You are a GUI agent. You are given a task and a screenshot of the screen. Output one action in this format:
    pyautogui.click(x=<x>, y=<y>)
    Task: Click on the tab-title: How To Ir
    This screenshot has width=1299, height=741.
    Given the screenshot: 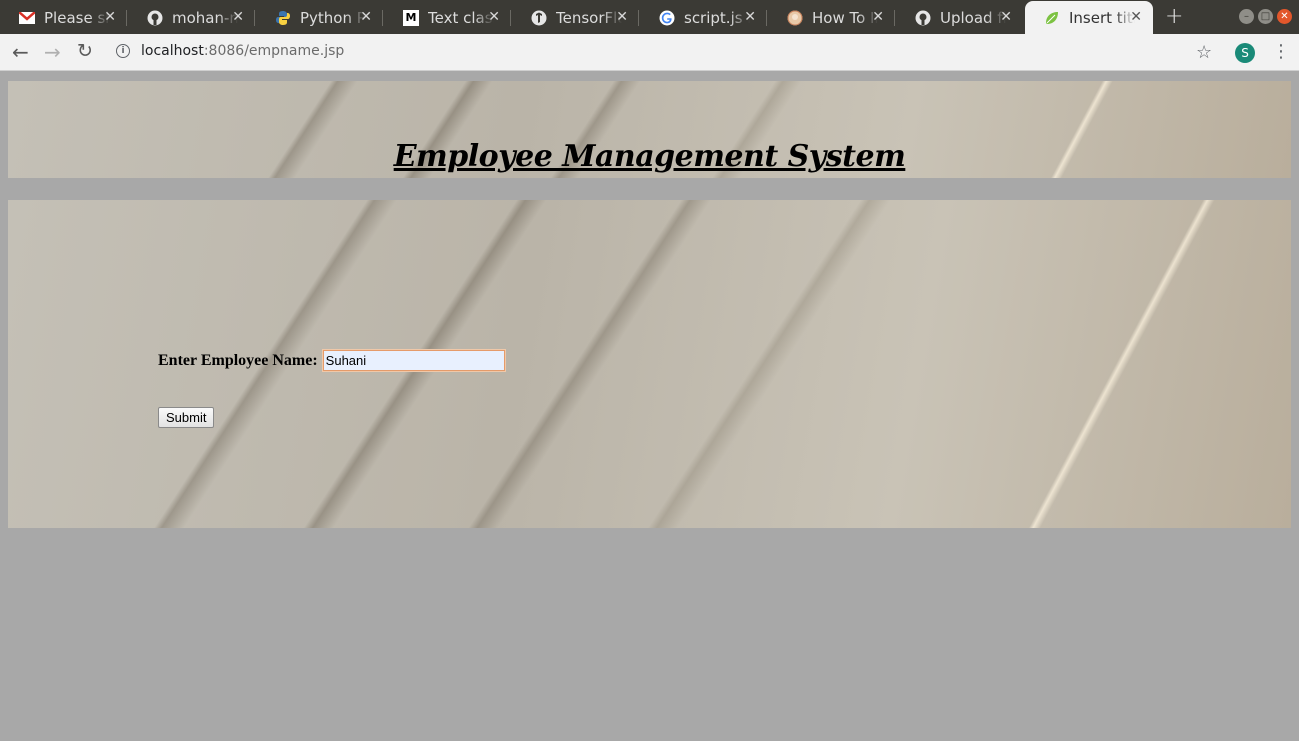 What is the action you would take?
    pyautogui.click(x=845, y=17)
    